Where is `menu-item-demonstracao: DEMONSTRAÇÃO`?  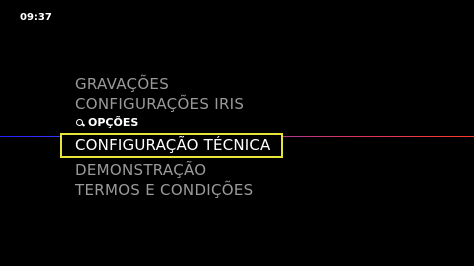
menu-item-demonstracao: DEMONSTRAÇÃO is located at coordinates (171, 170).